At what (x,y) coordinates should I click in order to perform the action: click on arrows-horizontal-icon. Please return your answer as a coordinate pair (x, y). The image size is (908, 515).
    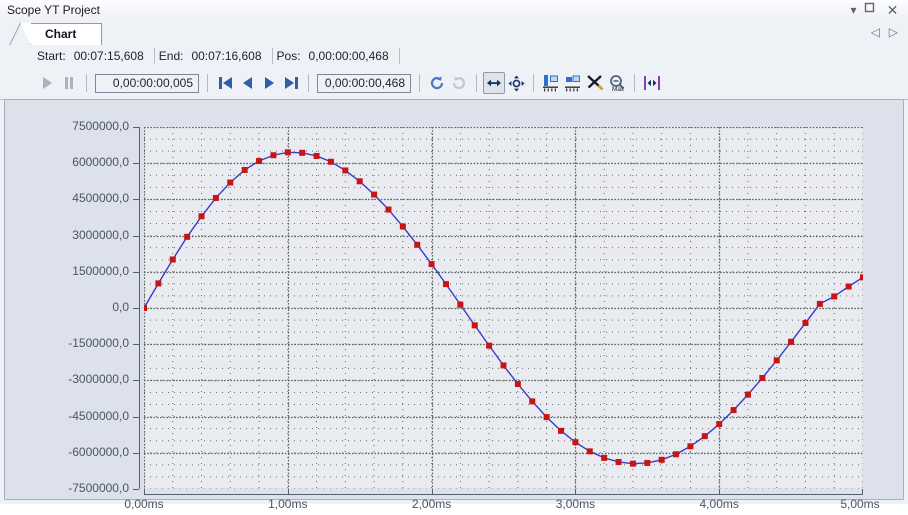
    Looking at the image, I should click on (494, 83).